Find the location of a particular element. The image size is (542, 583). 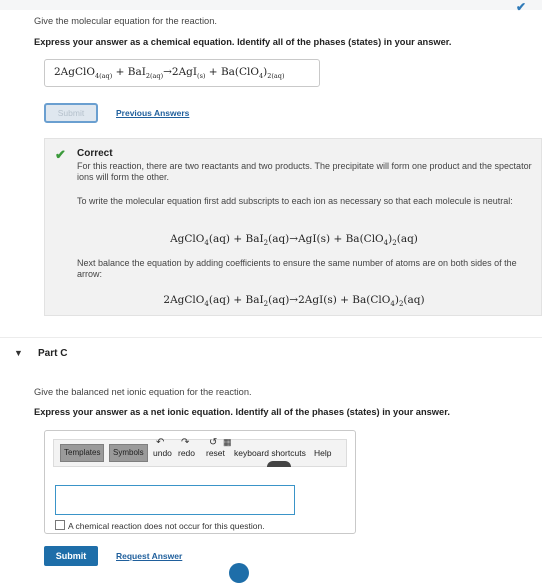

reset-icon: ↺ is located at coordinates (213, 442).